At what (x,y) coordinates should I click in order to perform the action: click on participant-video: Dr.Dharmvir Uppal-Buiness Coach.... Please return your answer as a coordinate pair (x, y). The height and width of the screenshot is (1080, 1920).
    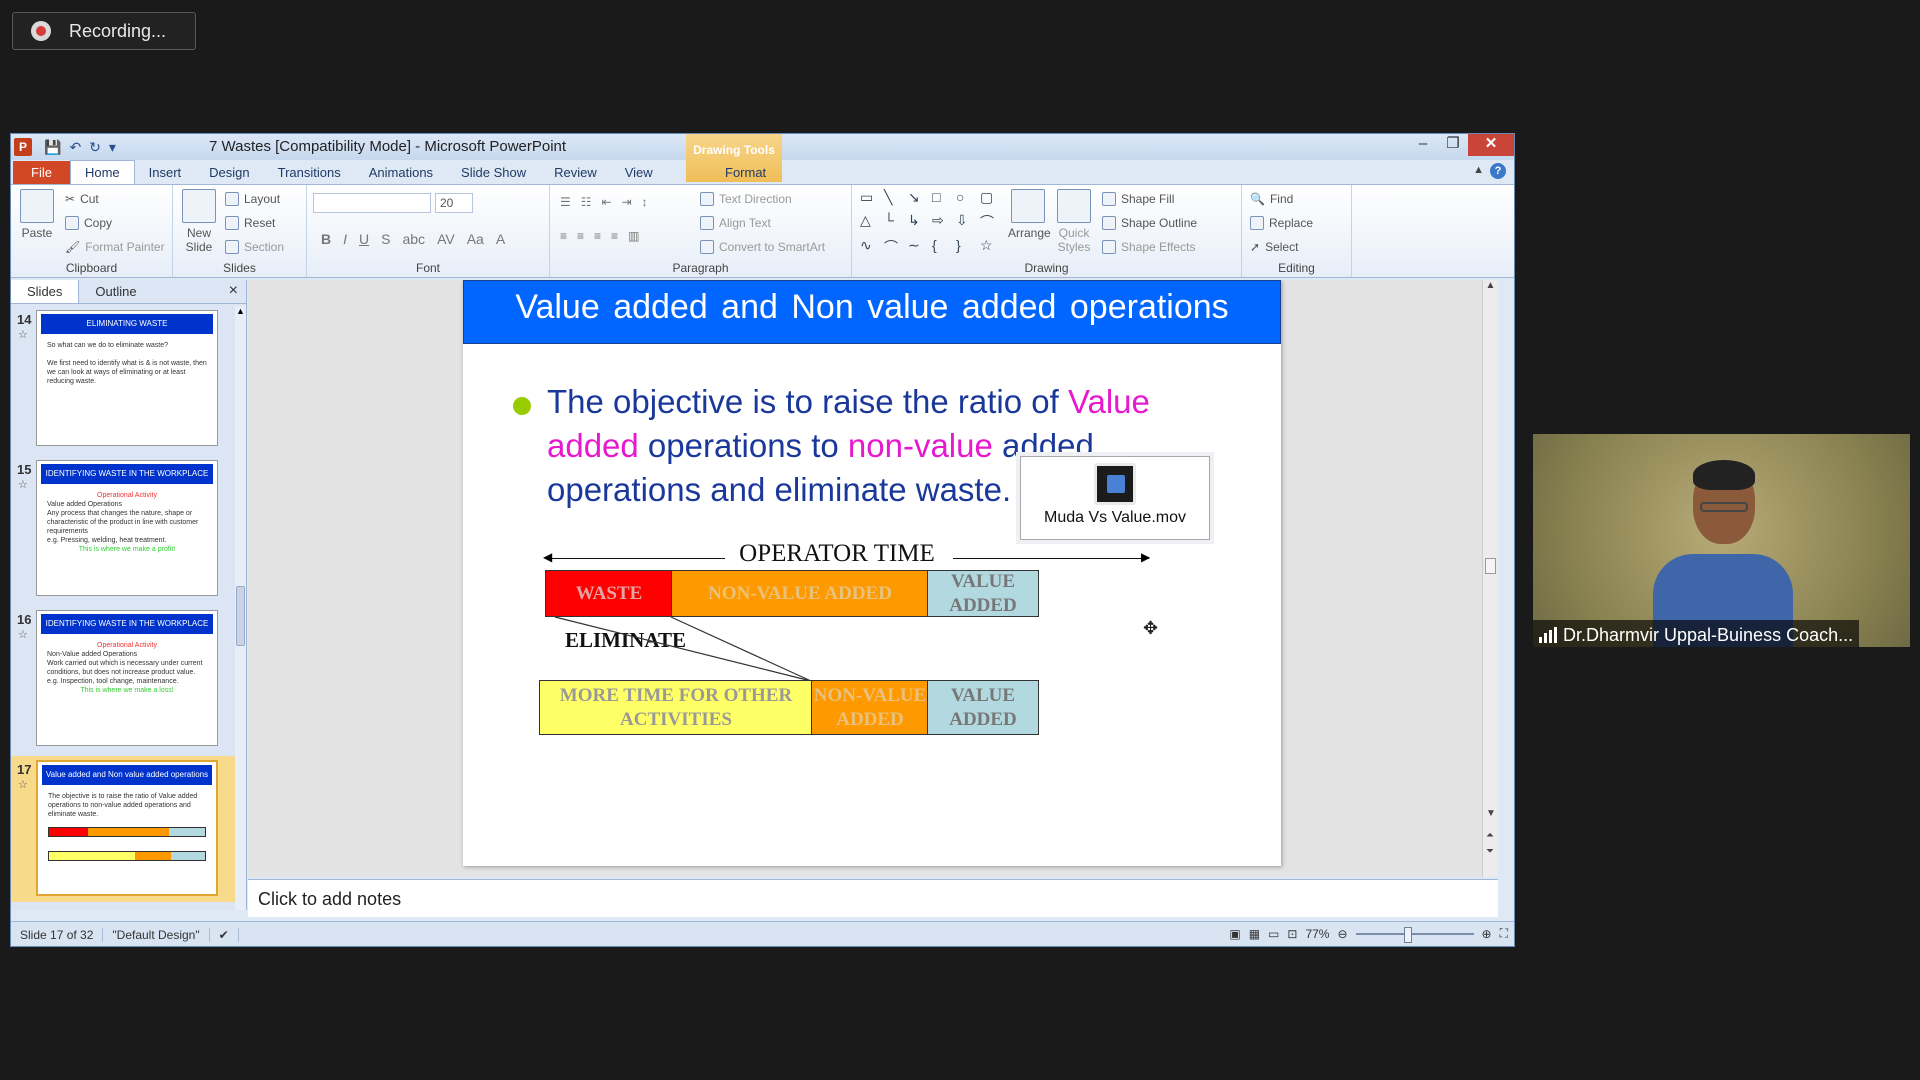
    Looking at the image, I should click on (1721, 540).